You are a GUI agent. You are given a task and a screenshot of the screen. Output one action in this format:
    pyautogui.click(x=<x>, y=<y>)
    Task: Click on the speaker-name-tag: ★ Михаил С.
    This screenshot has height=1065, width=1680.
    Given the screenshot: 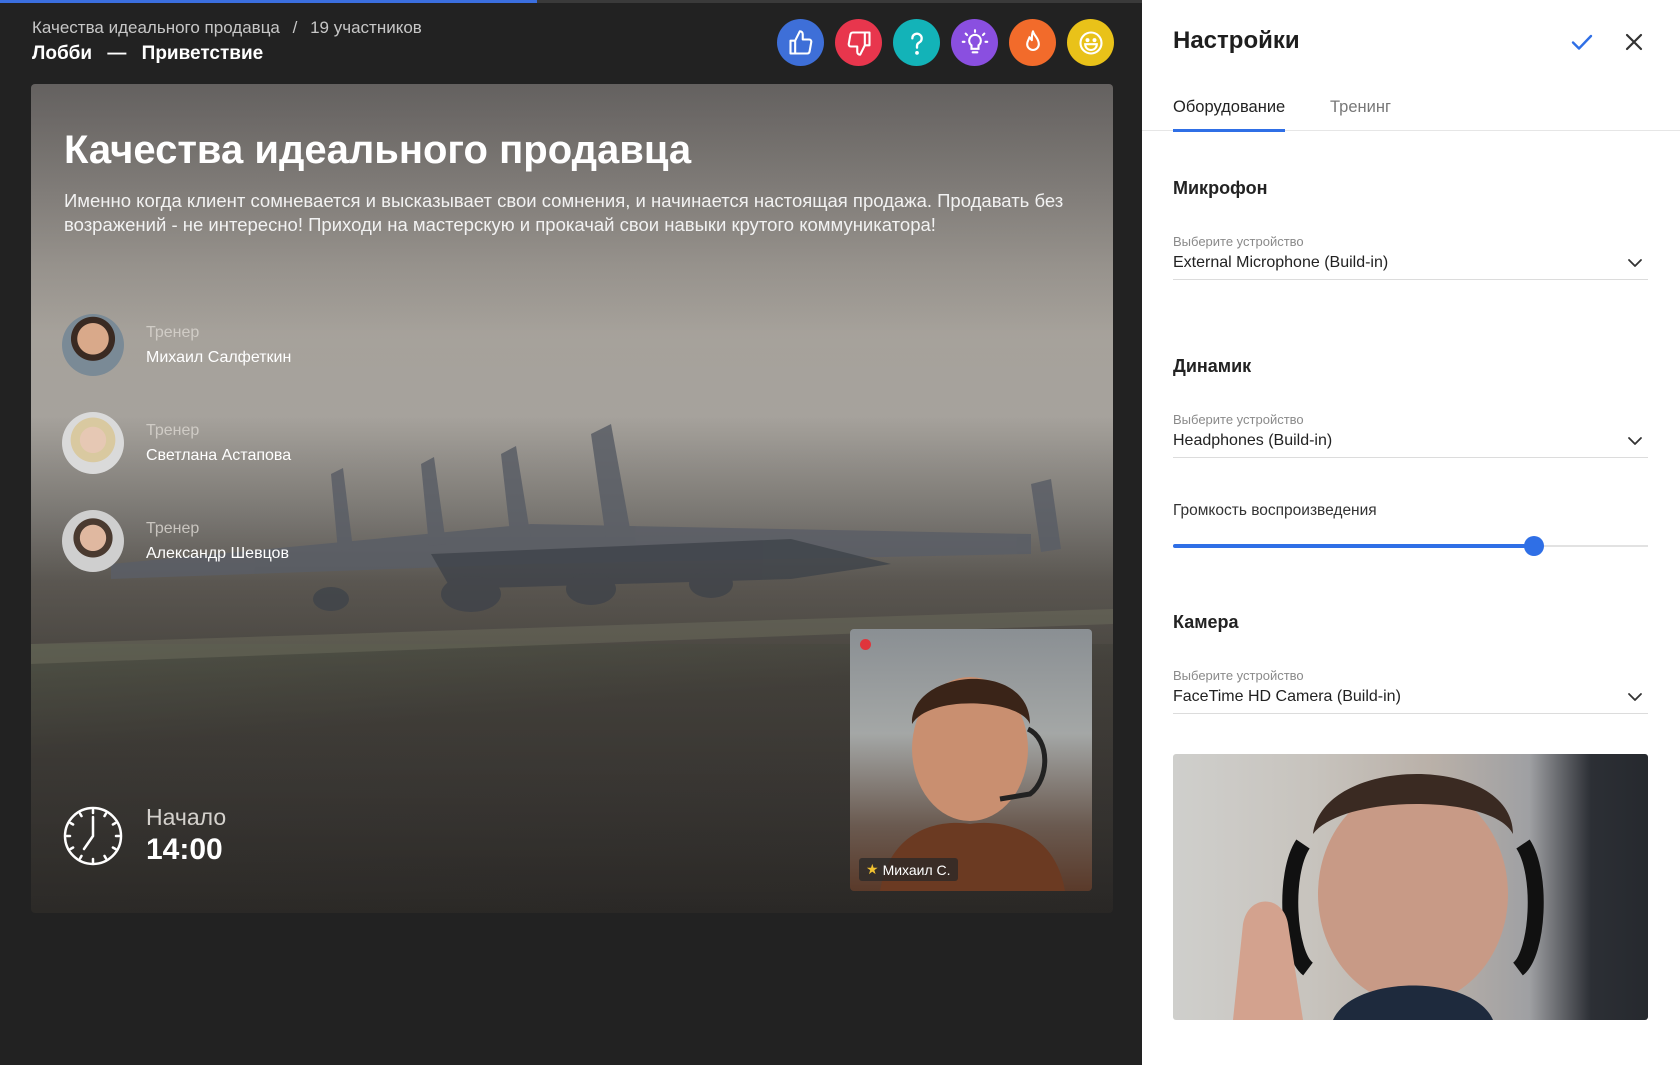 What is the action you would take?
    pyautogui.click(x=908, y=869)
    